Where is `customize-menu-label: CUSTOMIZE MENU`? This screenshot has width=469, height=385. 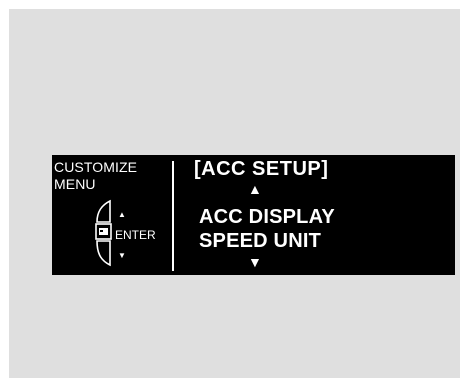 customize-menu-label: CUSTOMIZE MENU is located at coordinates (95, 176).